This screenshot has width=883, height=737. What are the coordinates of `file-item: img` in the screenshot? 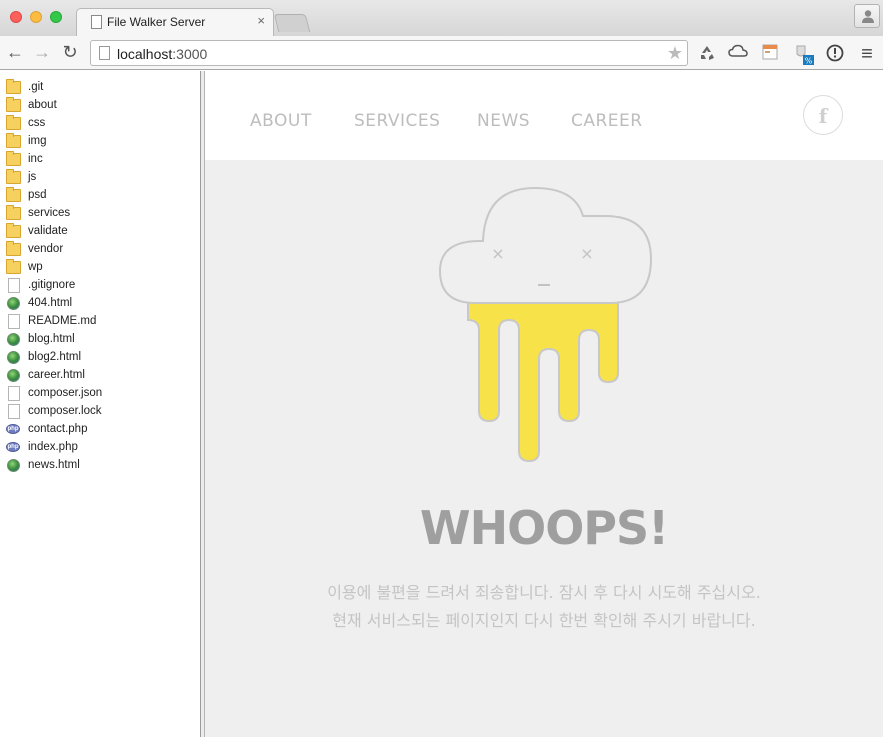 It's located at (101, 141).